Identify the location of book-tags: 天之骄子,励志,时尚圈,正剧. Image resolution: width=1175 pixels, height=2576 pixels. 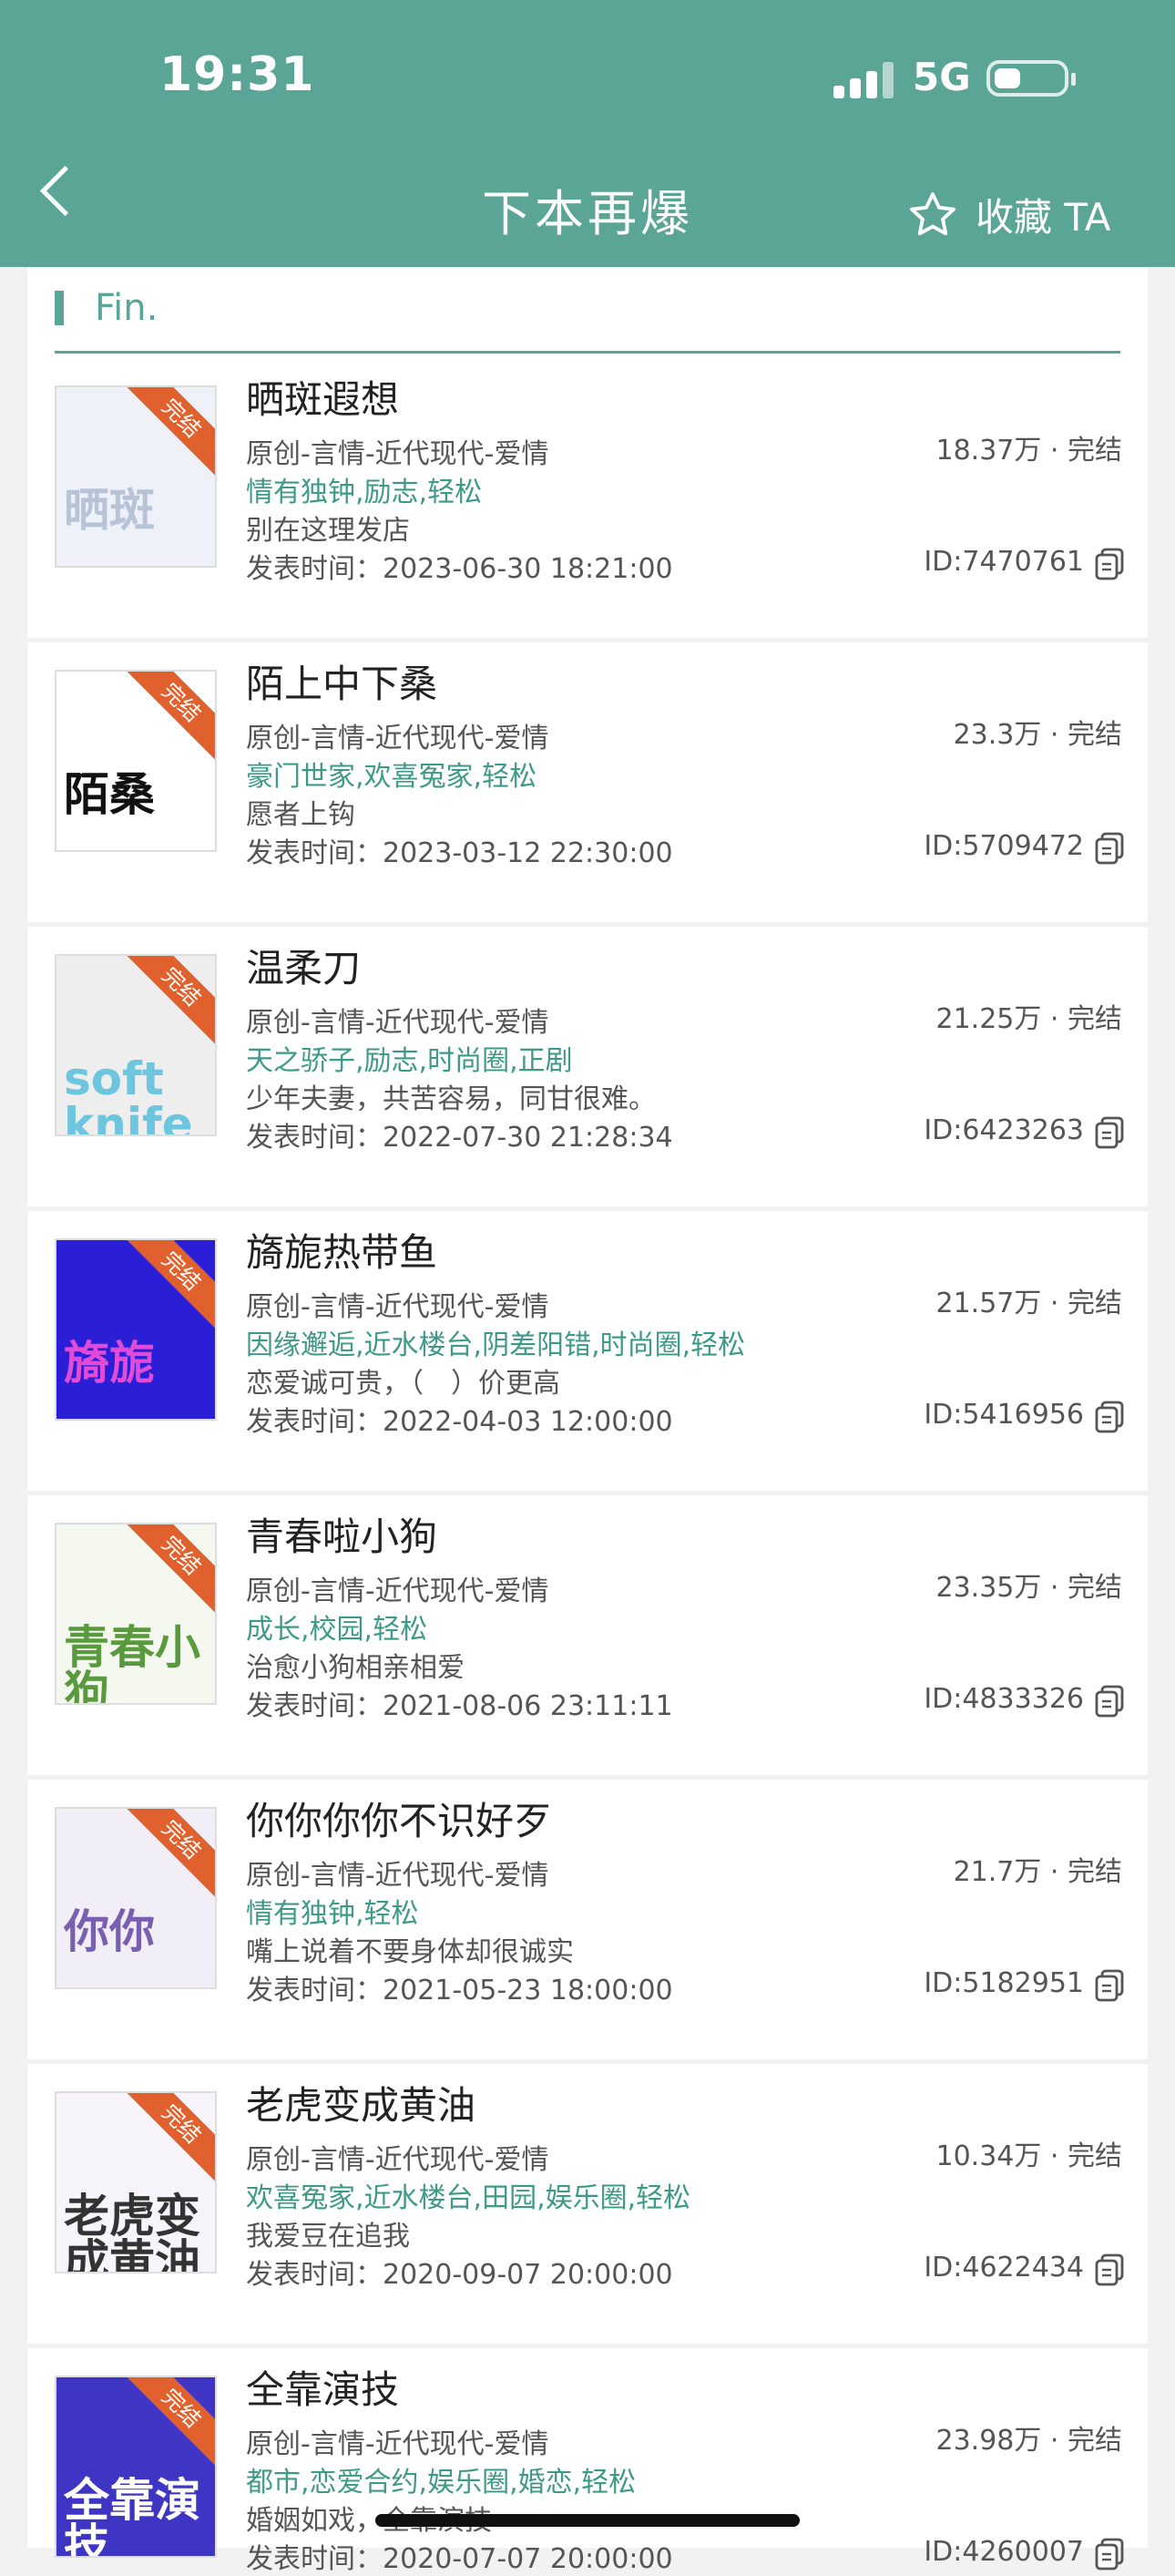
(409, 1061).